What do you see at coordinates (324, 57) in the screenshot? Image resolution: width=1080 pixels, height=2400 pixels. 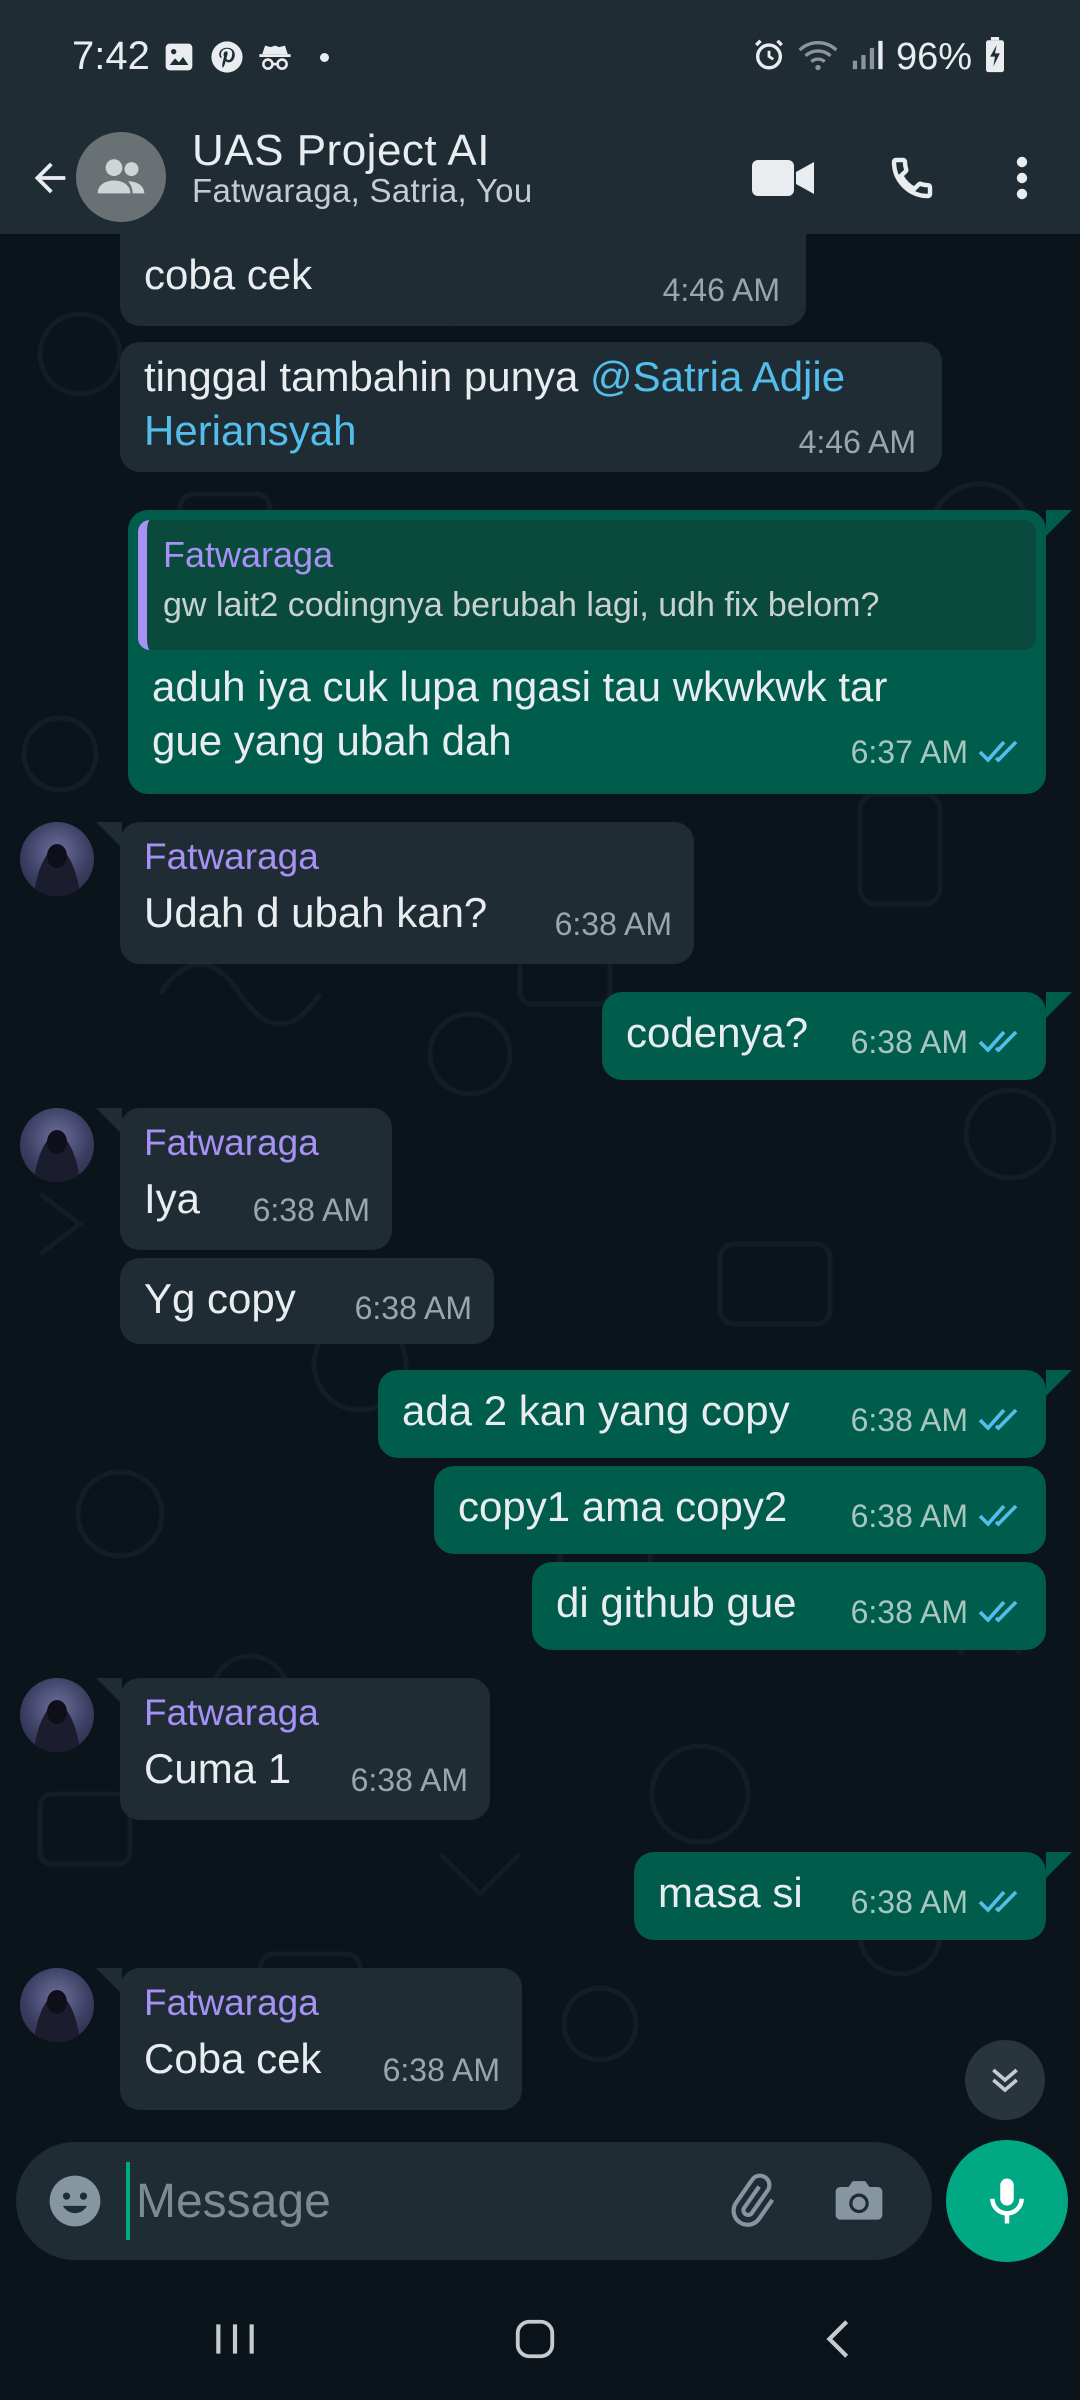 I see `notification-dot` at bounding box center [324, 57].